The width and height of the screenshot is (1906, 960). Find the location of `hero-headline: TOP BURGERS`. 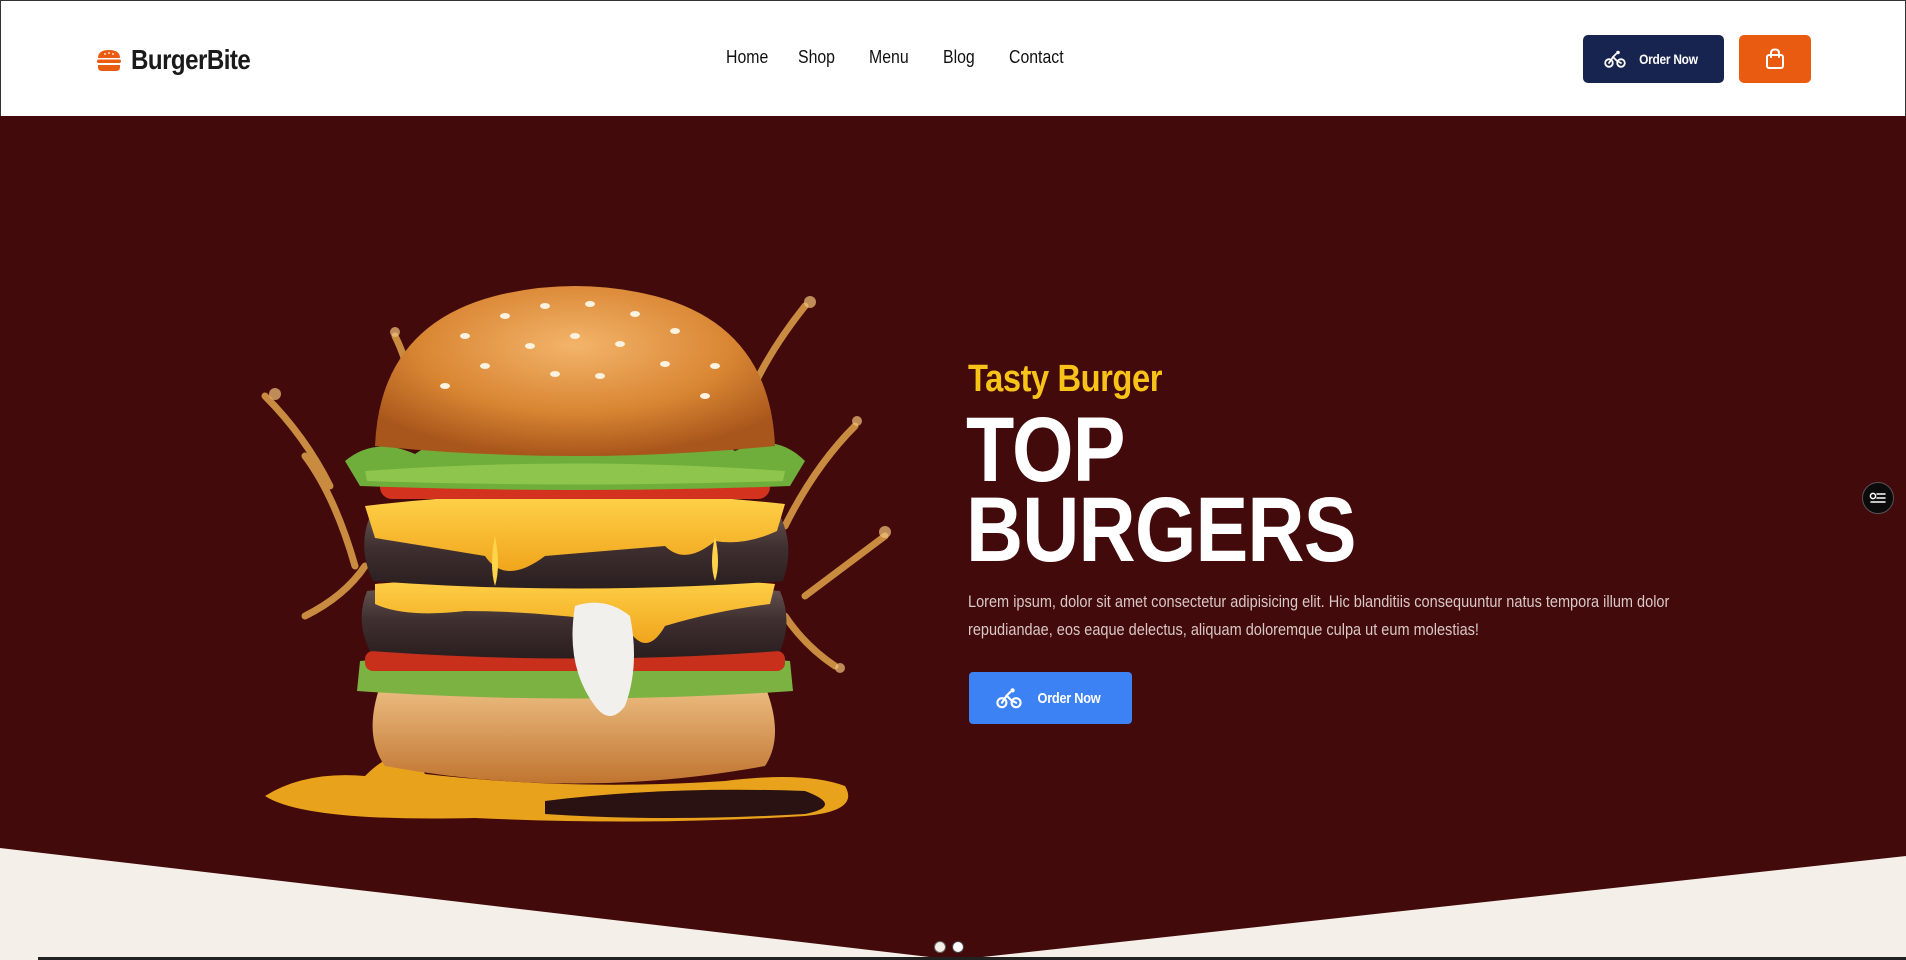

hero-headline: TOP BURGERS is located at coordinates (1161, 490).